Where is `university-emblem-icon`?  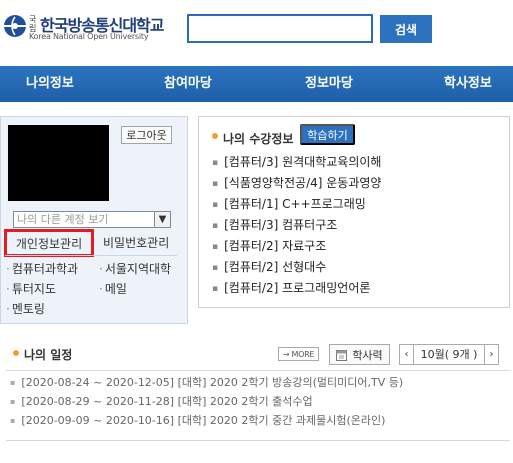 university-emblem-icon is located at coordinates (15, 26).